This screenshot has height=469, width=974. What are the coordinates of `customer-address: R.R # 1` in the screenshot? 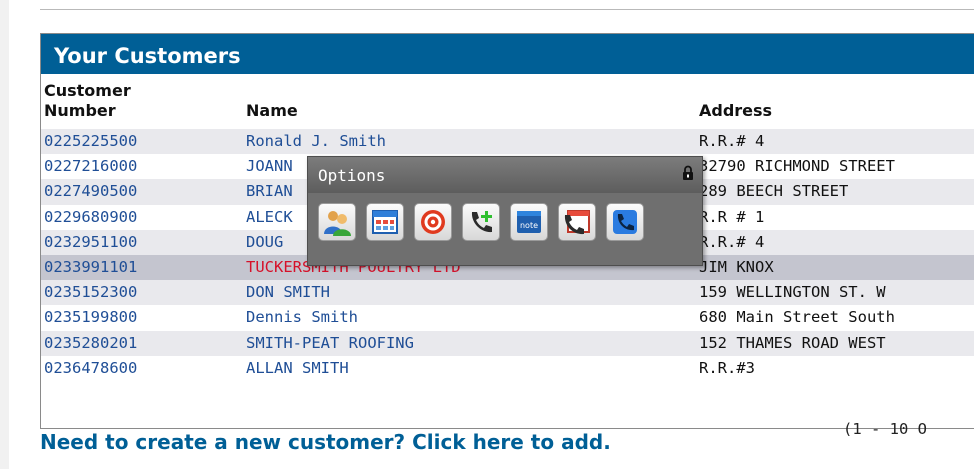 It's located at (732, 216).